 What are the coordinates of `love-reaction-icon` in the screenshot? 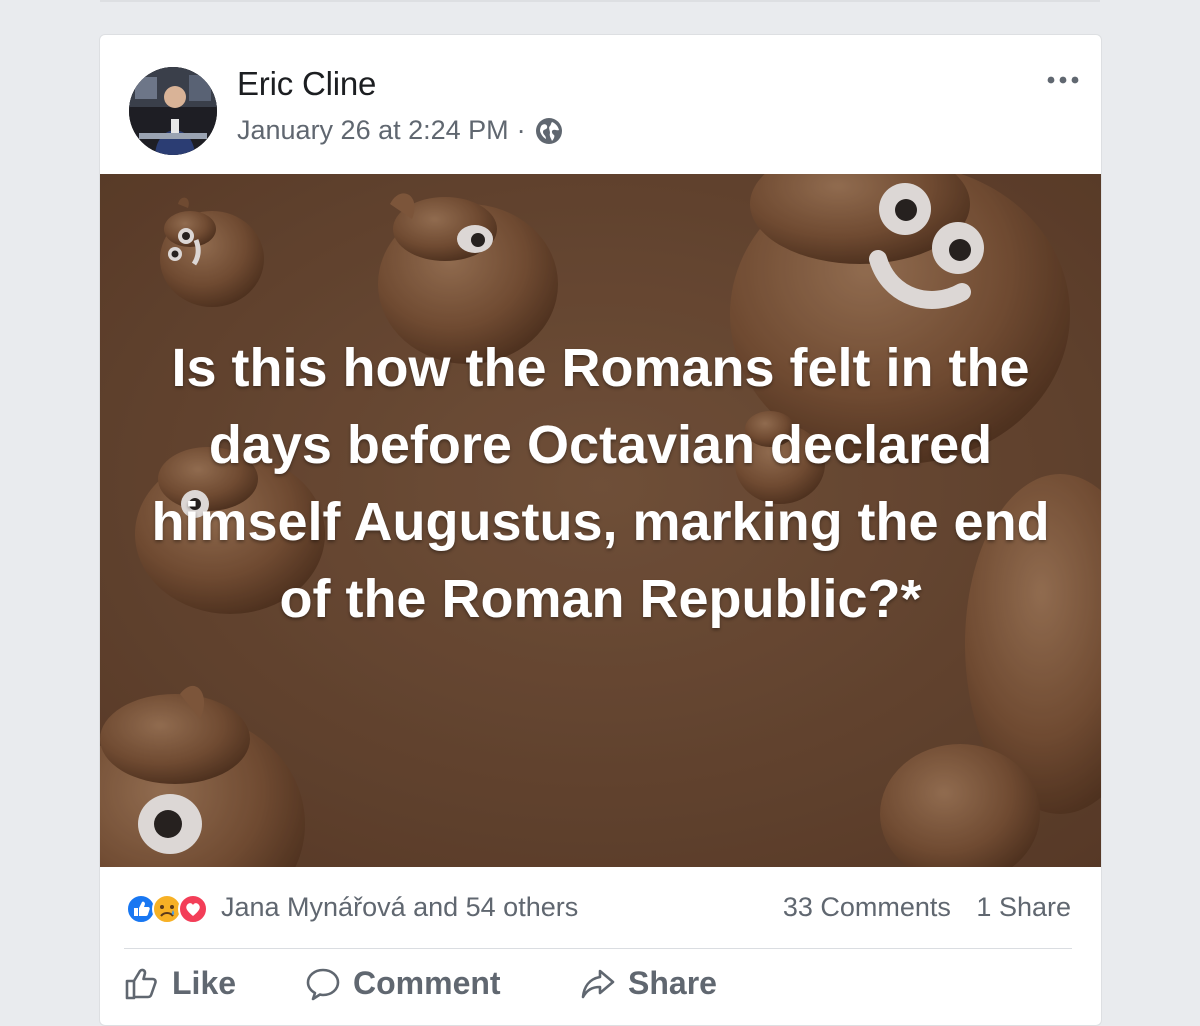 It's located at (193, 909).